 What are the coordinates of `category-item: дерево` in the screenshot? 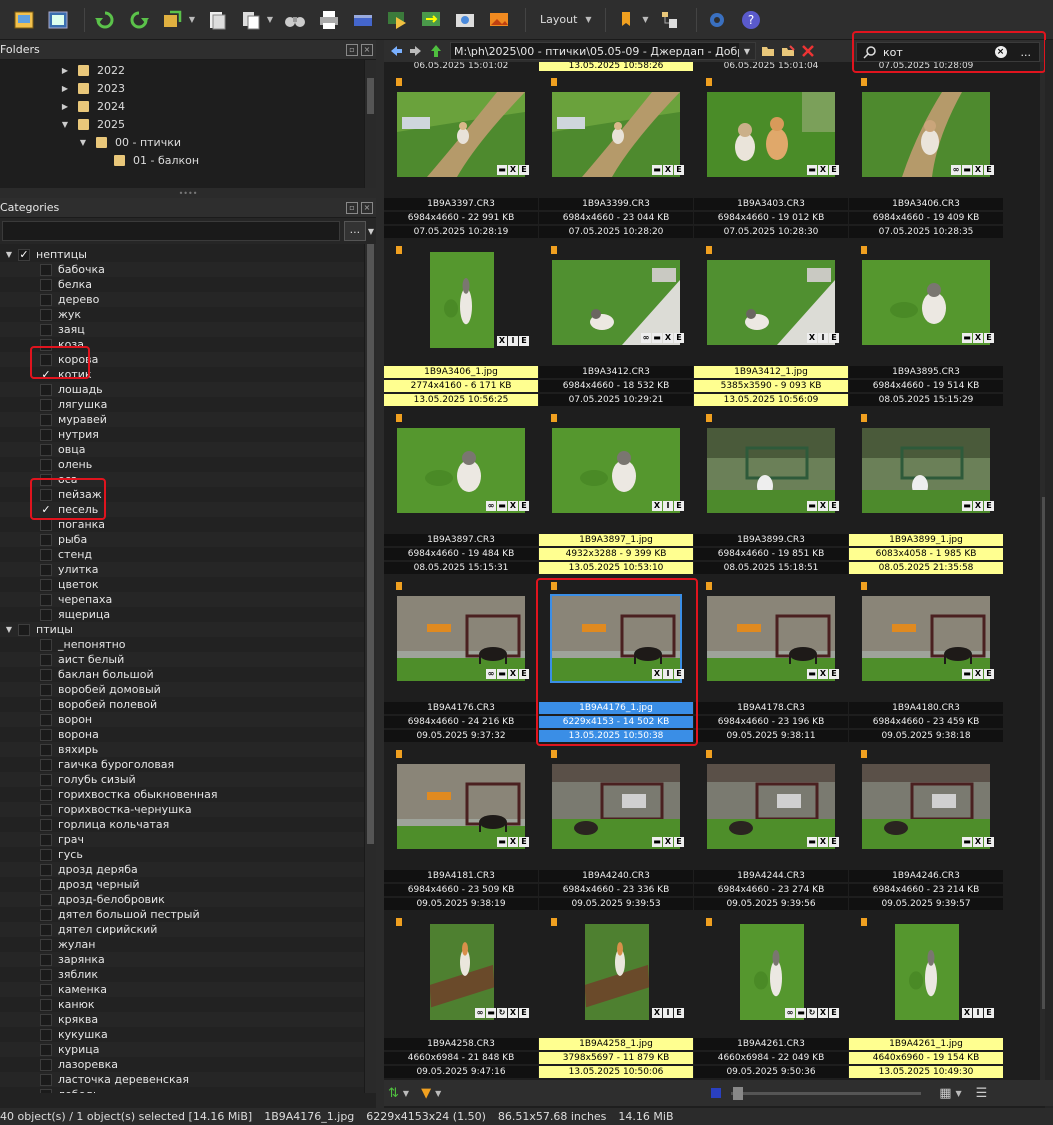 It's located at (188, 299).